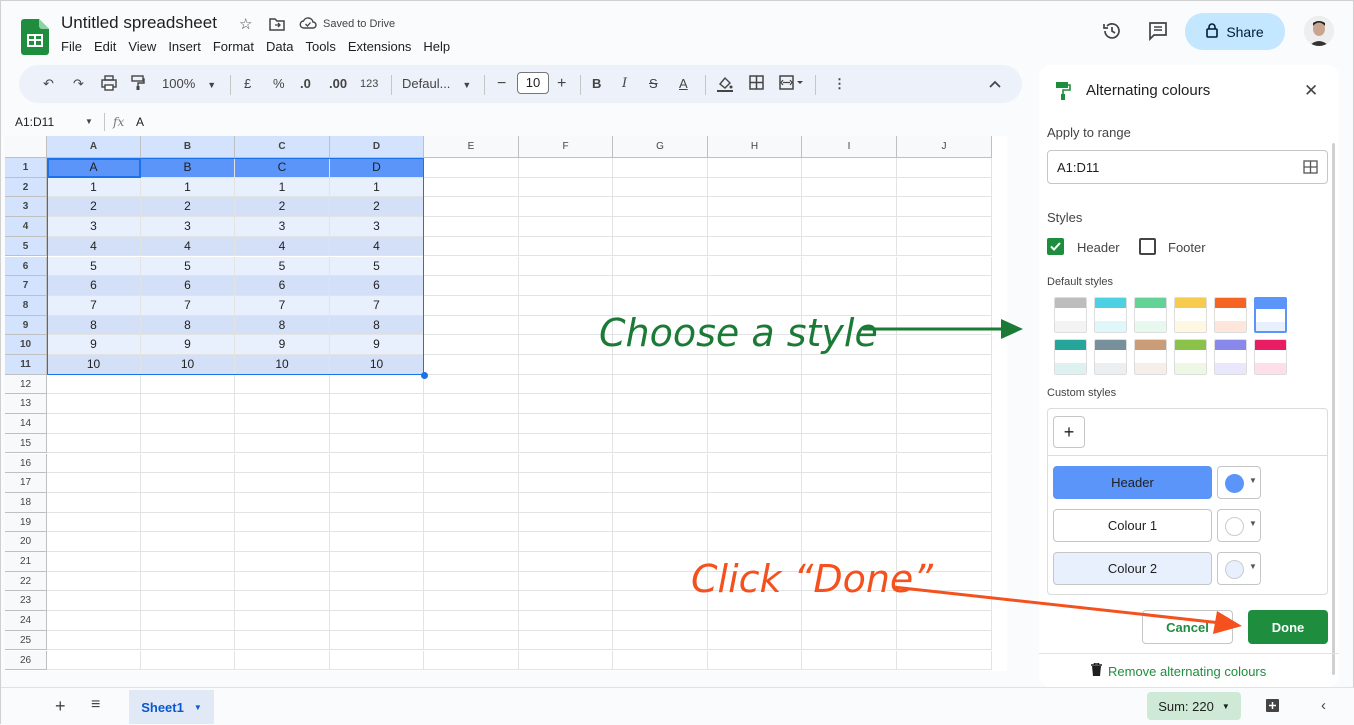 This screenshot has width=1354, height=725. What do you see at coordinates (282, 168) in the screenshot?
I see `cell: C` at bounding box center [282, 168].